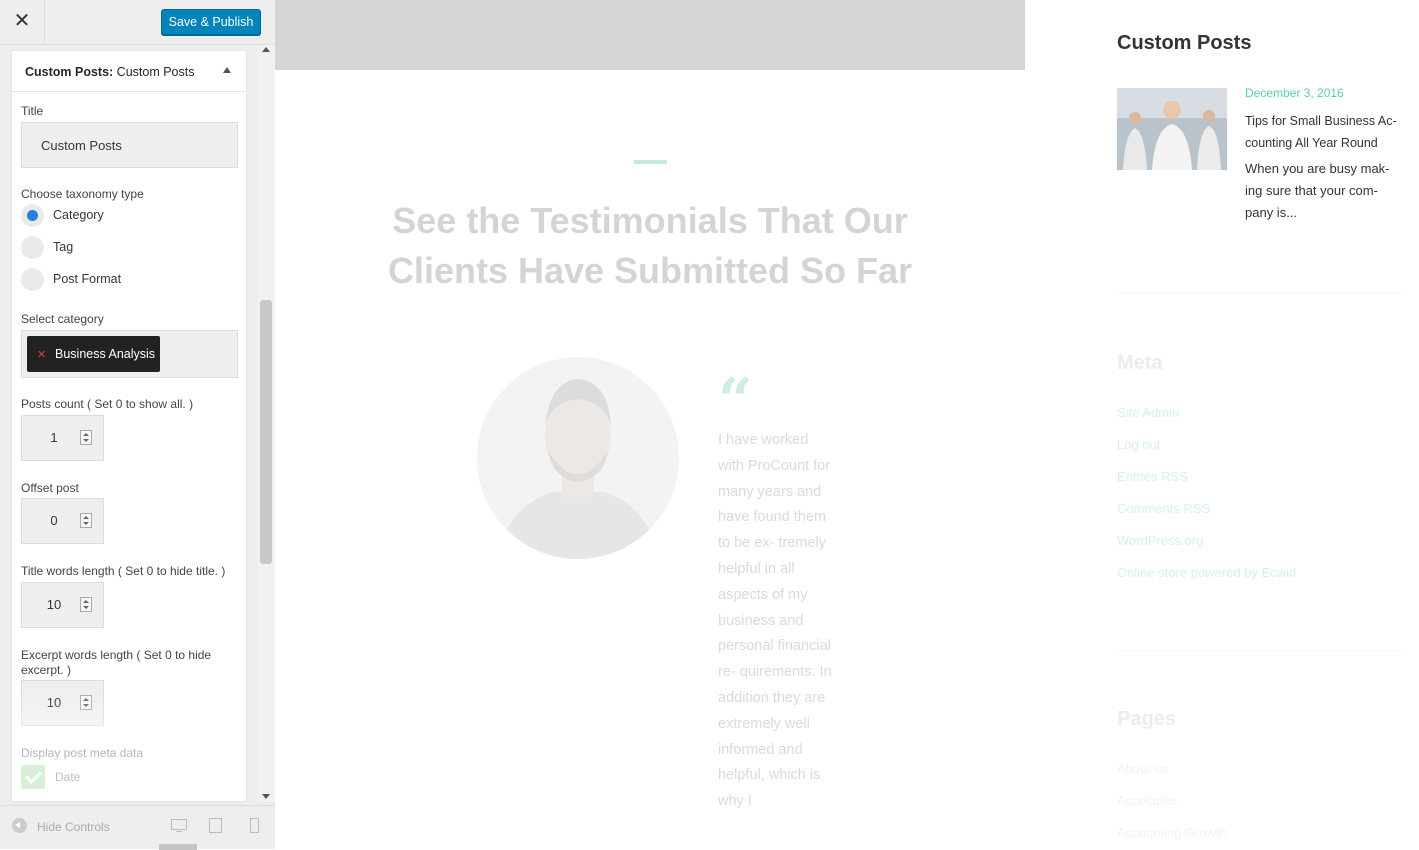  I want to click on checkbox-date, so click(33, 777).